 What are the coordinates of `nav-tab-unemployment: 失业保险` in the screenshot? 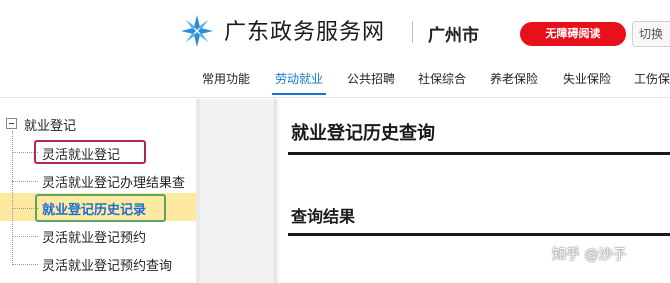 It's located at (587, 78).